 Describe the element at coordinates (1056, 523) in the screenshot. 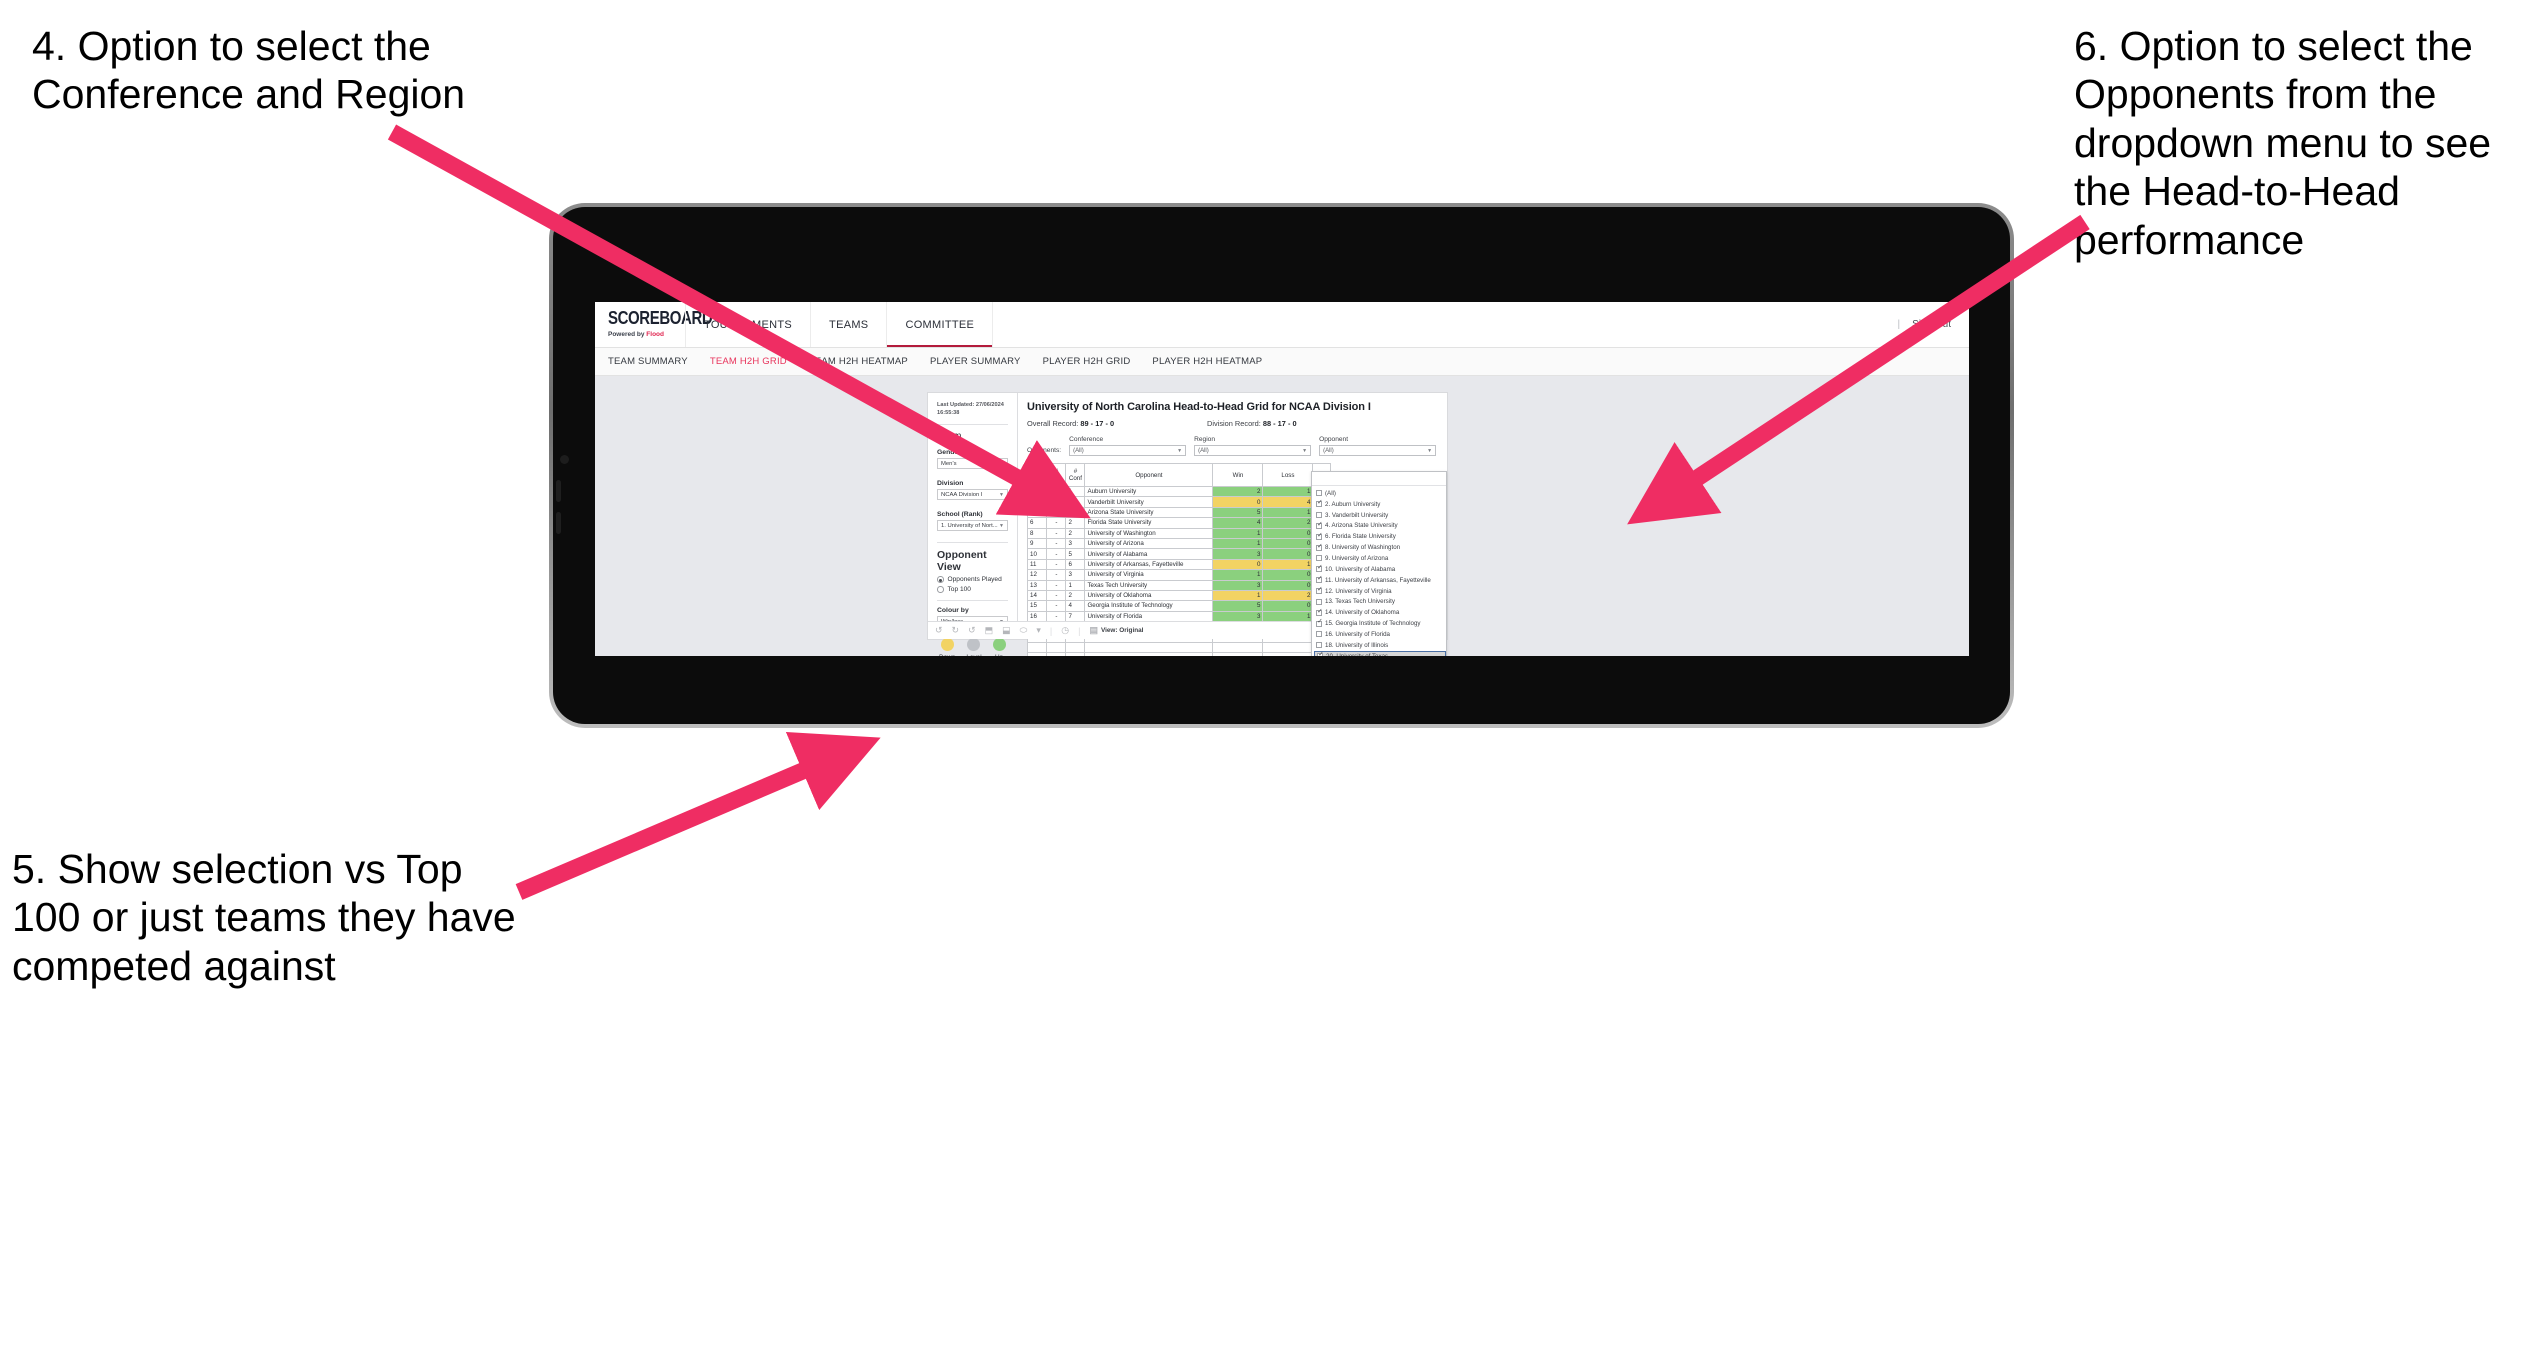

I see `cell-reg: -` at that location.